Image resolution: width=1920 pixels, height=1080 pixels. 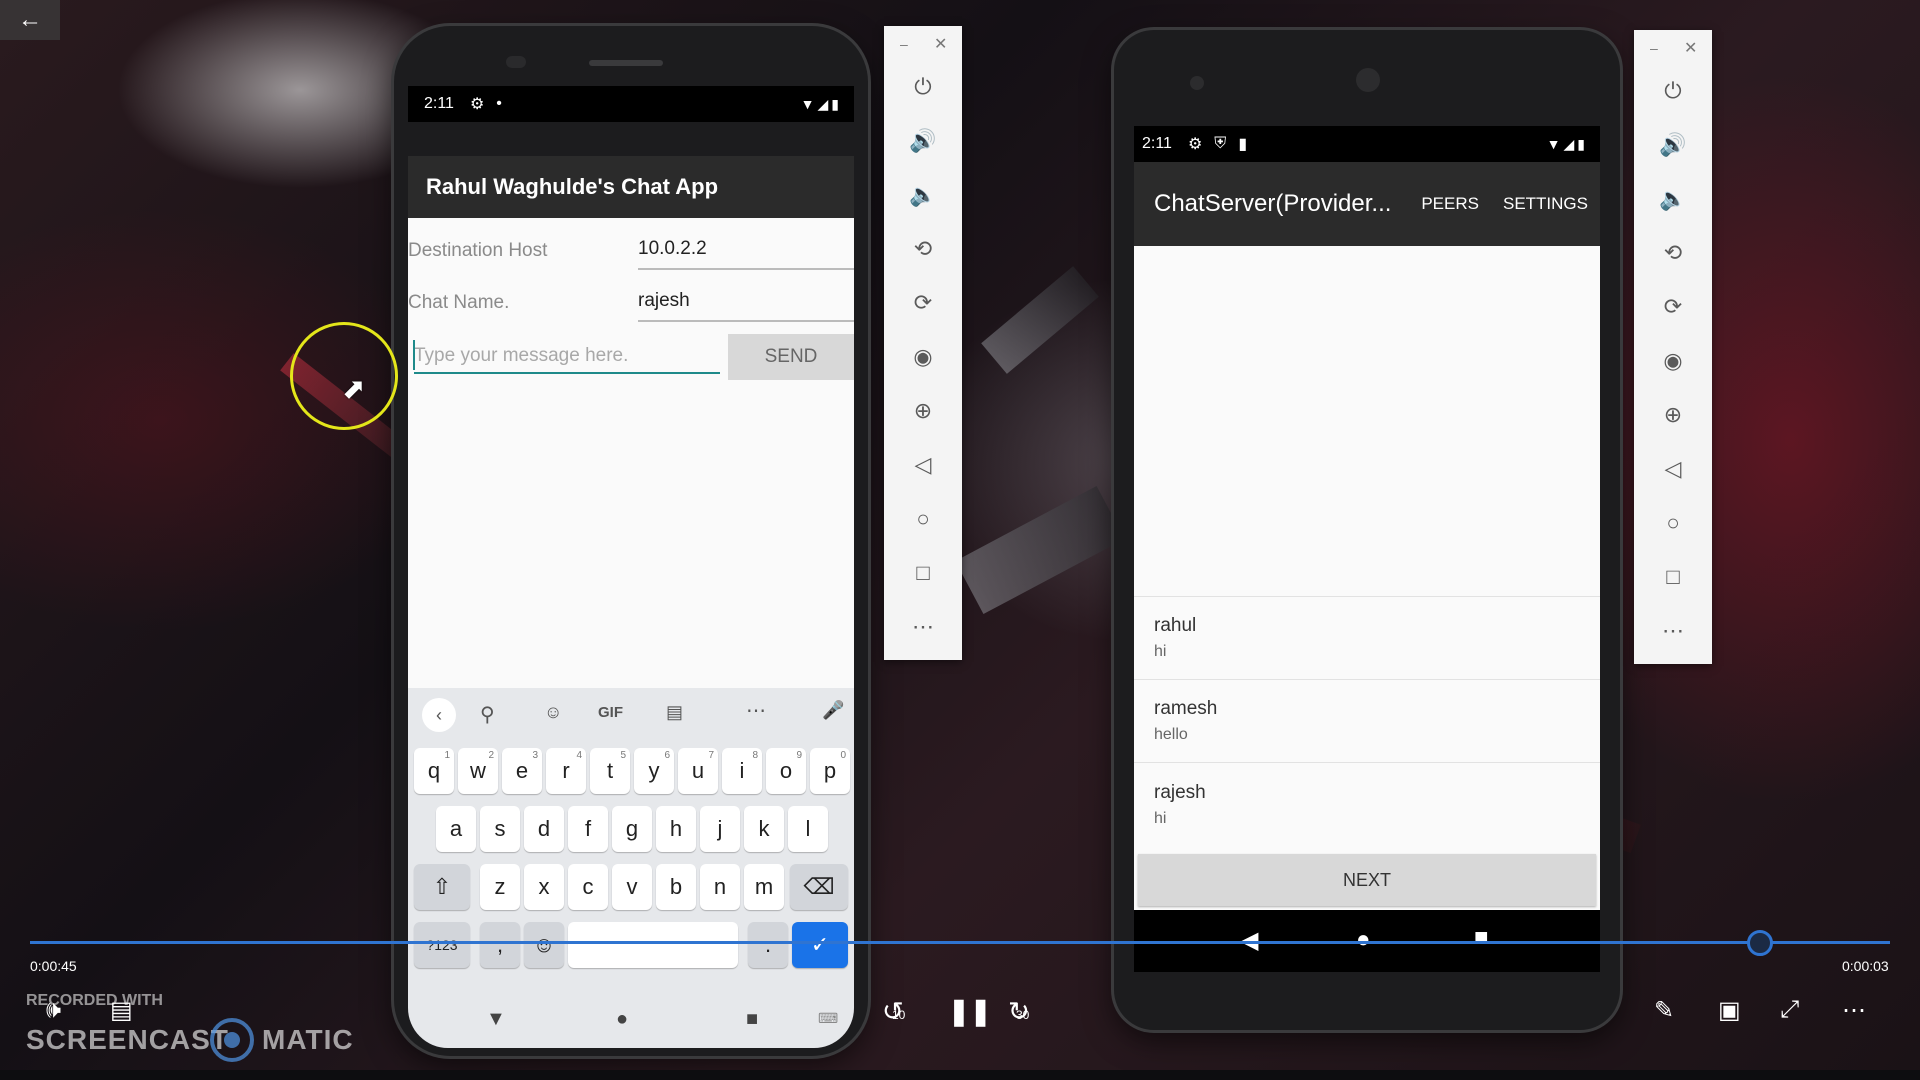 I want to click on key-k: k, so click(x=764, y=829).